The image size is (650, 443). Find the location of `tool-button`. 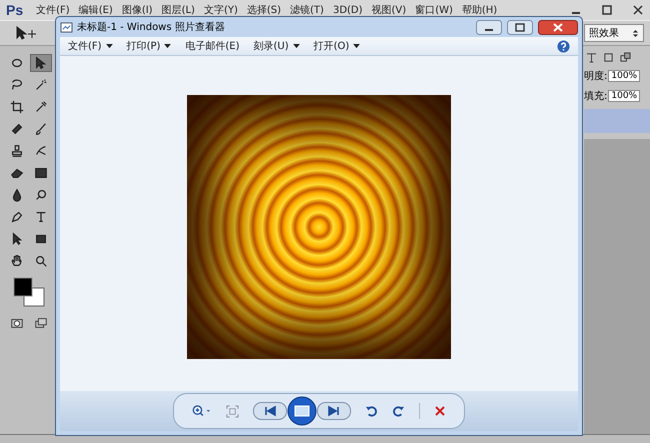

tool-button is located at coordinates (41, 63).